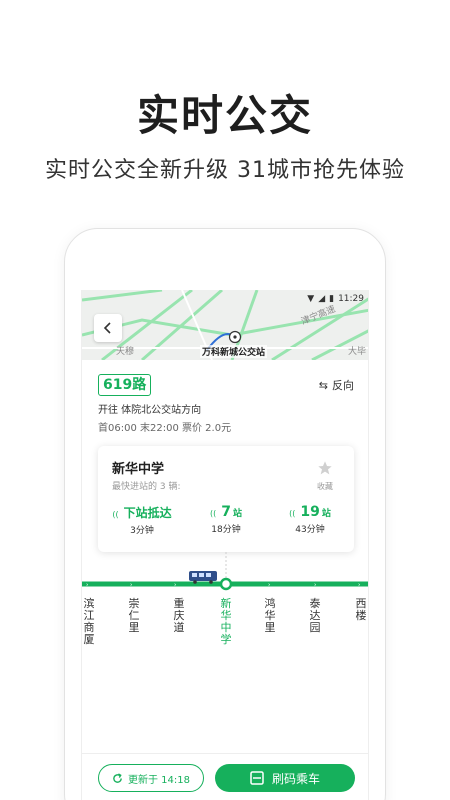 The height and width of the screenshot is (800, 450). What do you see at coordinates (179, 616) in the screenshot?
I see `station-item: 重庆道` at bounding box center [179, 616].